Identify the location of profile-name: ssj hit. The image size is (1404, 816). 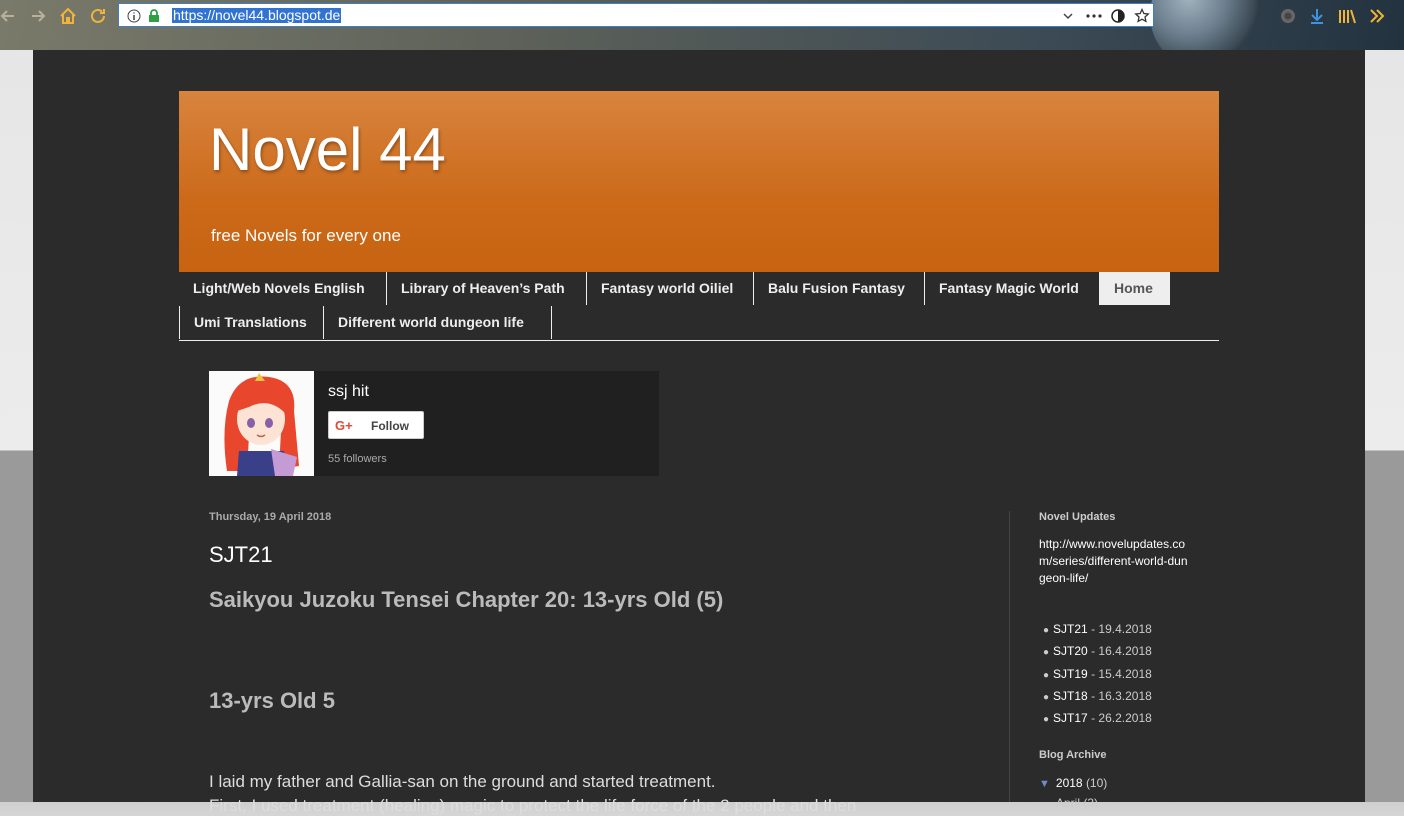
(348, 392).